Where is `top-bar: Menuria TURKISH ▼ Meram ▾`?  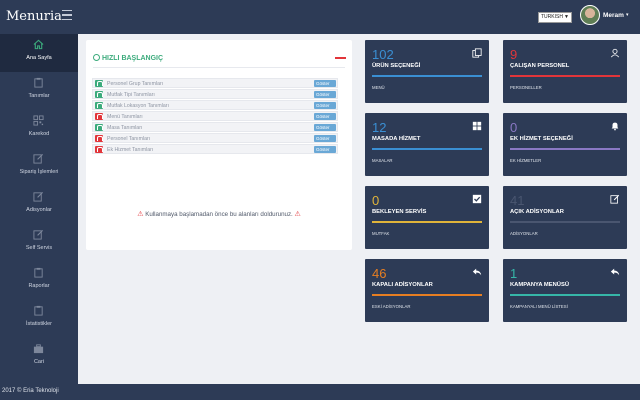
top-bar: Menuria TURKISH ▼ Meram ▾ is located at coordinates (320, 17).